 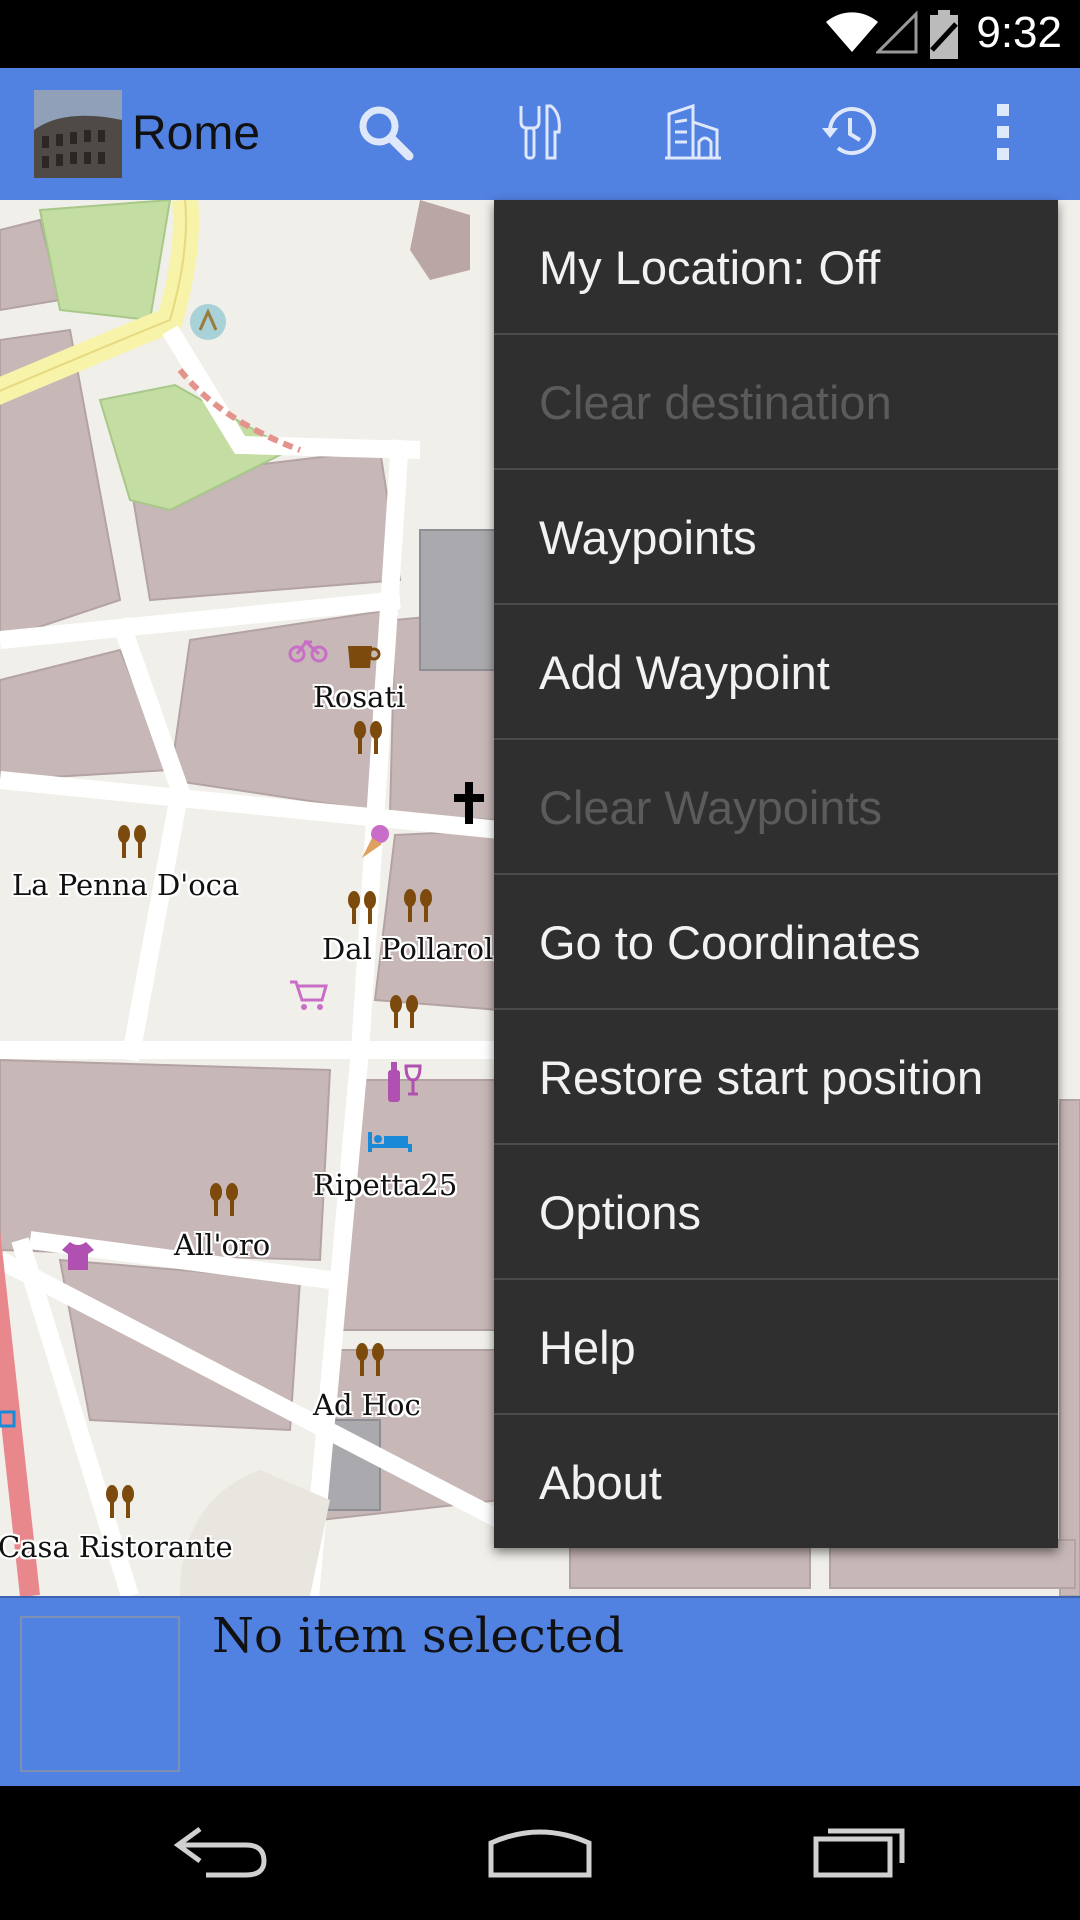 I want to click on home-icon, so click(x=540, y=1853).